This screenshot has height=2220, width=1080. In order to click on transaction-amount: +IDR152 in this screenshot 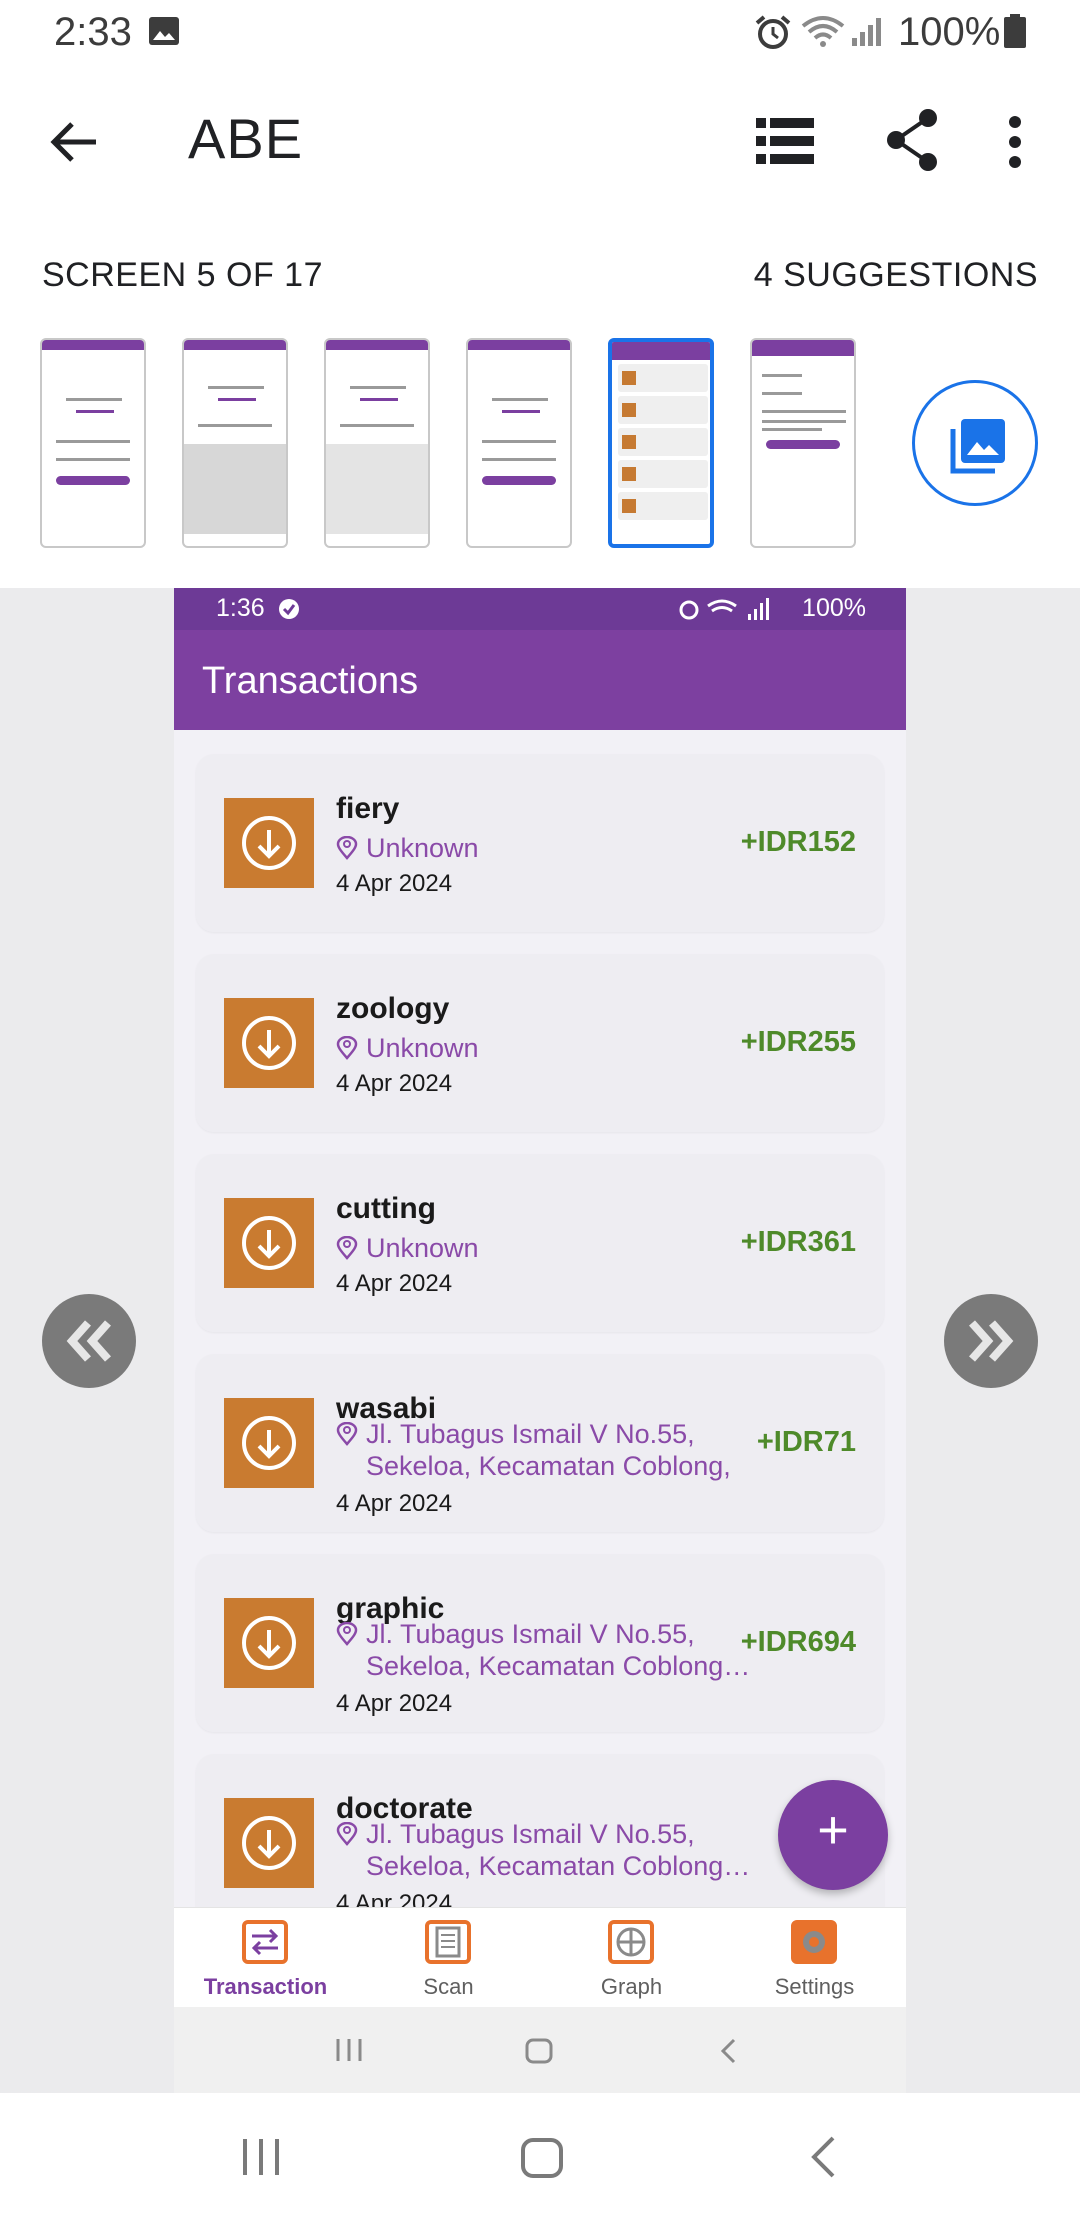, I will do `click(798, 842)`.